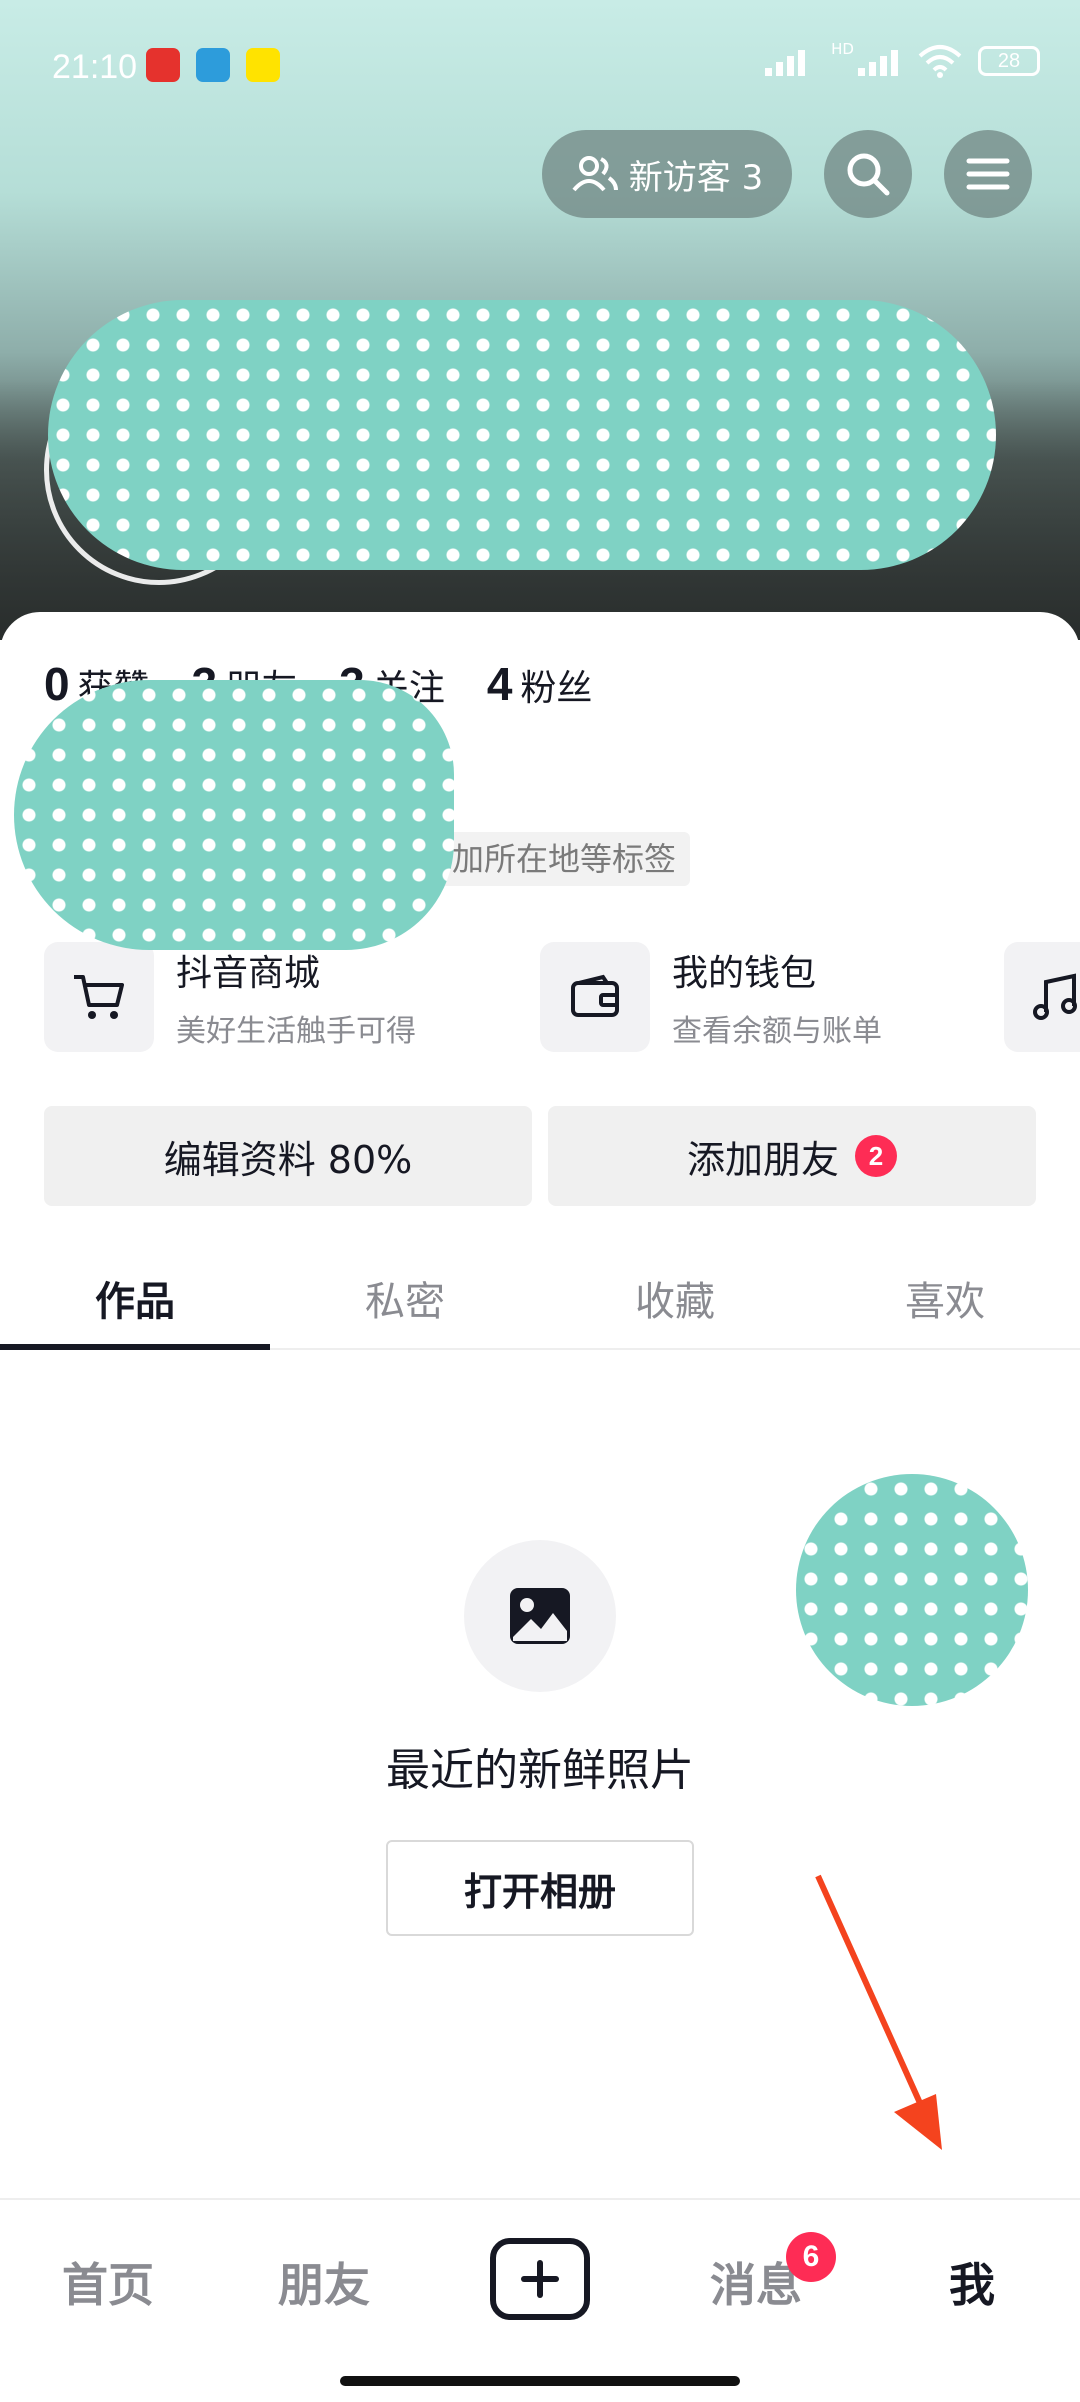 The image size is (1080, 2402). I want to click on messages-badge: 6, so click(811, 2257).